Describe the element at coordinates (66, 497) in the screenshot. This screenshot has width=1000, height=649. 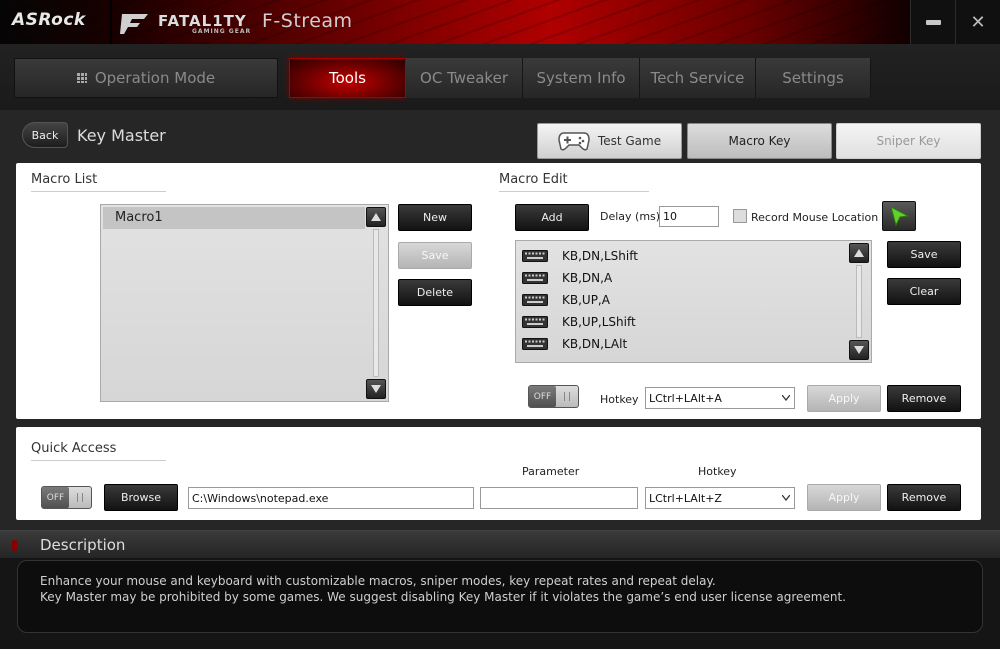
I see `quick-access-toggle: OFF` at that location.